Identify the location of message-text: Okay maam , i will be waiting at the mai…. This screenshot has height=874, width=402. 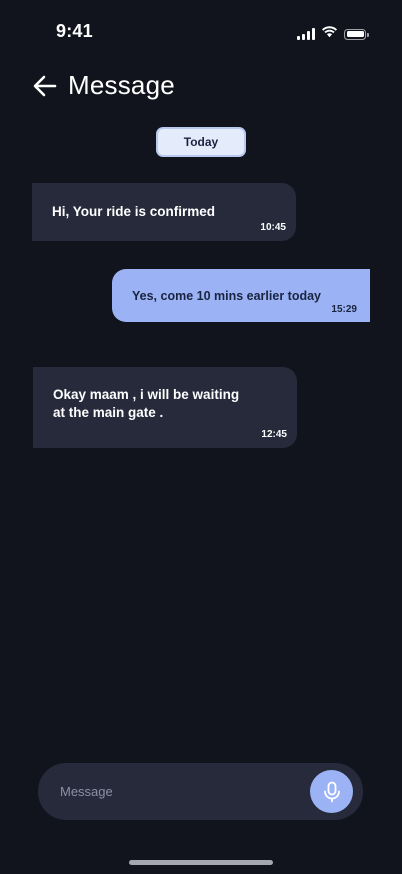
(146, 403).